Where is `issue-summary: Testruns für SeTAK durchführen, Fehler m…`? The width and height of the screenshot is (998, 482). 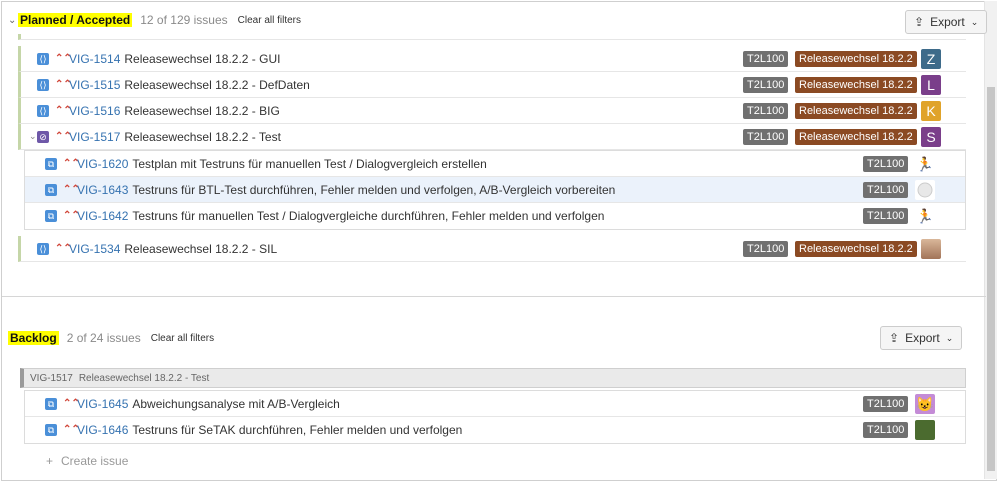 issue-summary: Testruns für SeTAK durchführen, Fehler m… is located at coordinates (297, 430).